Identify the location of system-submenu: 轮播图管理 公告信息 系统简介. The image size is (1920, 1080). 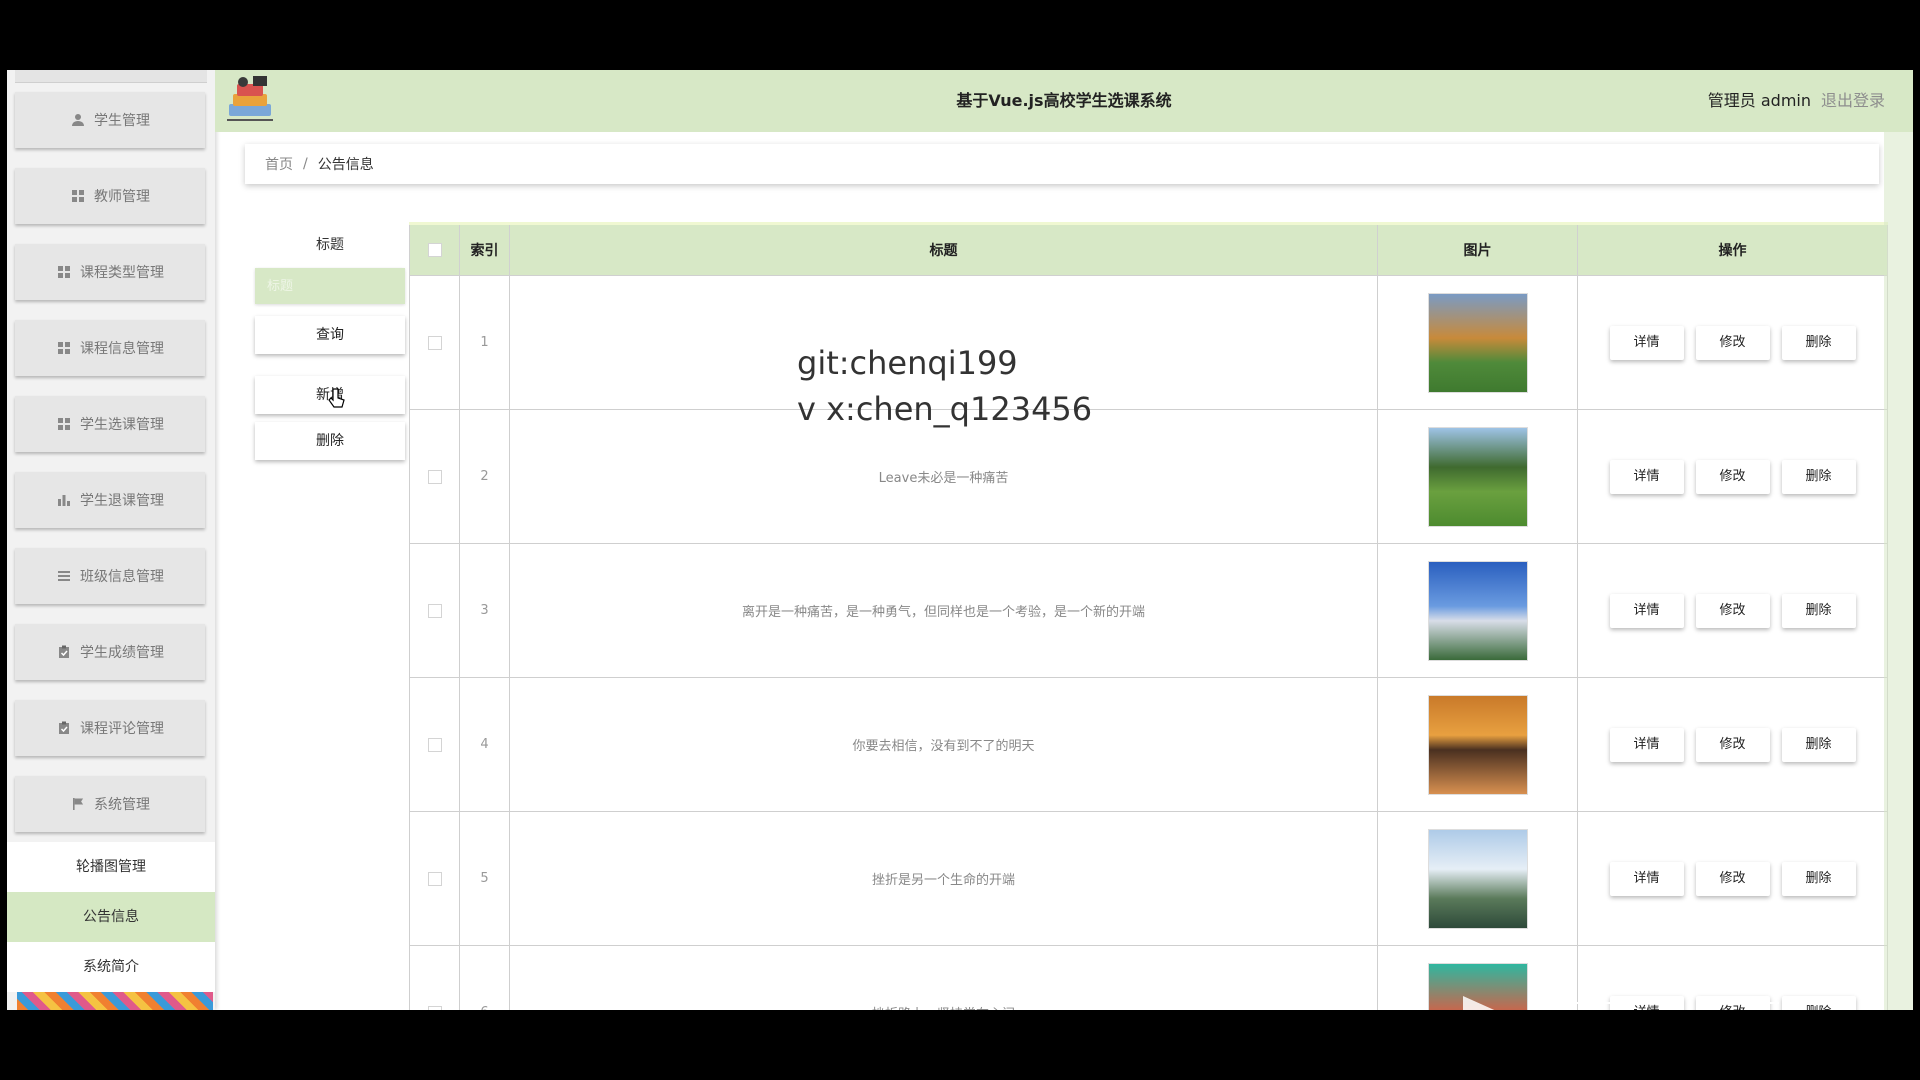
(111, 917).